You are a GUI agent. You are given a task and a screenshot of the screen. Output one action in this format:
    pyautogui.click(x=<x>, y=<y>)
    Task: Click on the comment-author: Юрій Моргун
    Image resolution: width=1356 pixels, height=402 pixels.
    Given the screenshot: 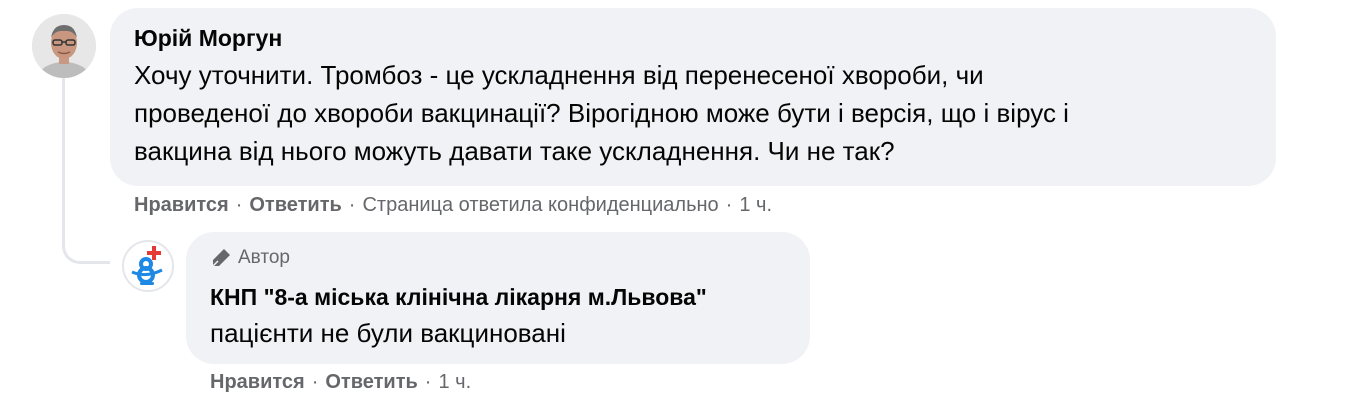 What is the action you would take?
    pyautogui.click(x=693, y=38)
    